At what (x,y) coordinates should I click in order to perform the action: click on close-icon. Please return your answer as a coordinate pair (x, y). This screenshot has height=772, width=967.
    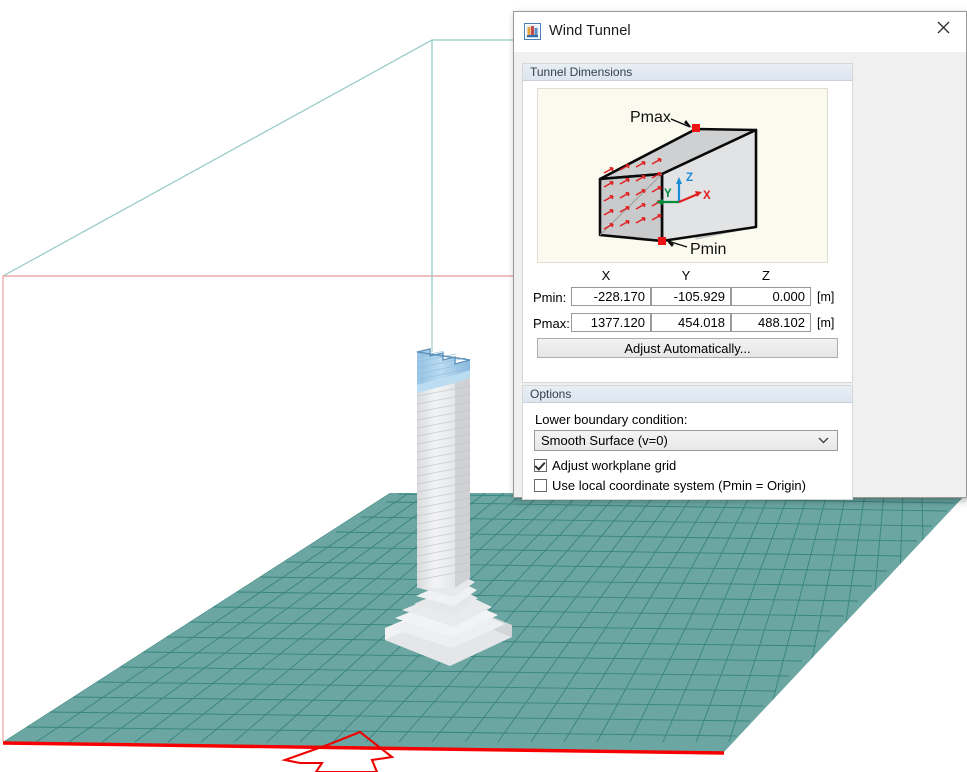
    Looking at the image, I should click on (943, 27).